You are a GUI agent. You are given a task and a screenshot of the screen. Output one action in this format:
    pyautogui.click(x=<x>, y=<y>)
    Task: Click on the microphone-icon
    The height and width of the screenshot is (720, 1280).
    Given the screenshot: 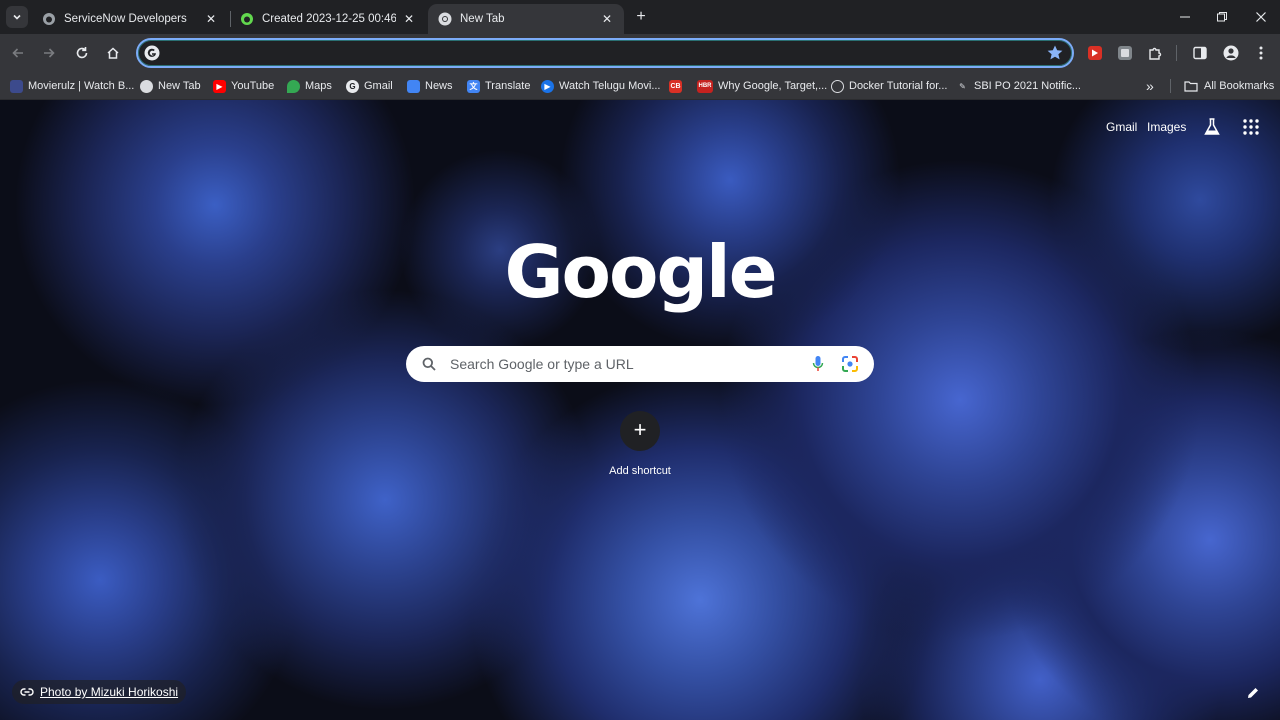 What is the action you would take?
    pyautogui.click(x=818, y=364)
    